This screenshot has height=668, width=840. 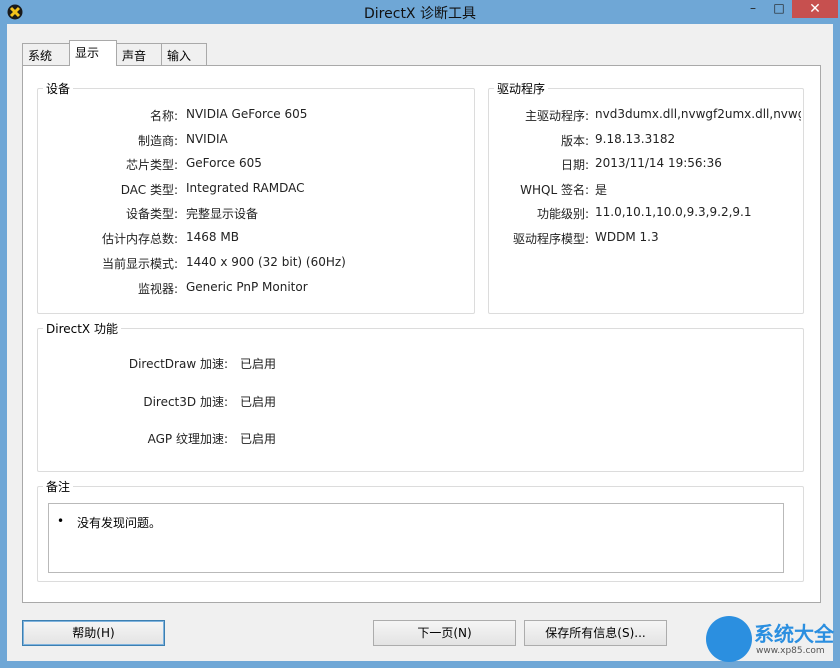 What do you see at coordinates (635, 139) in the screenshot?
I see `driver-version-value: 9.18.13.3182` at bounding box center [635, 139].